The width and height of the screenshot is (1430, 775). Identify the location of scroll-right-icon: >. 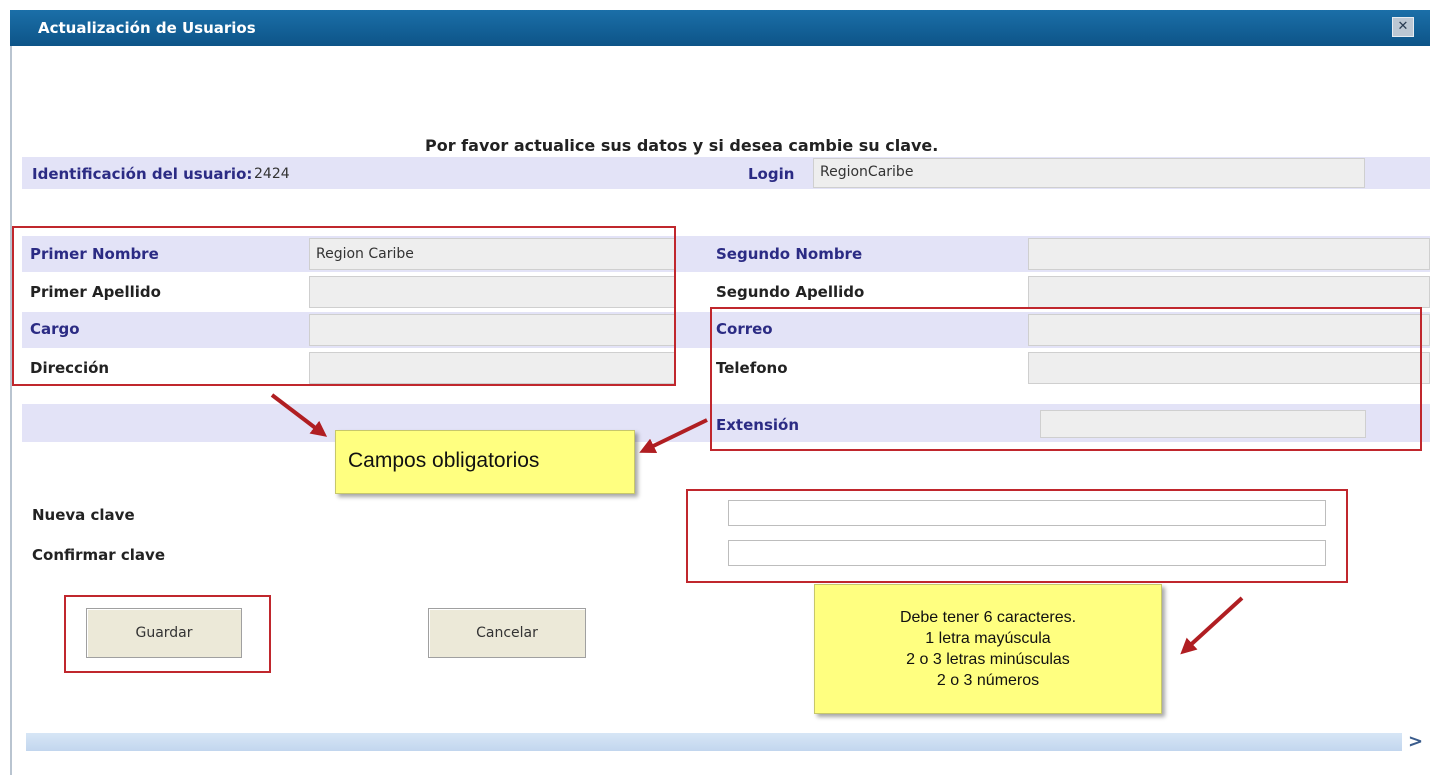
(1415, 741).